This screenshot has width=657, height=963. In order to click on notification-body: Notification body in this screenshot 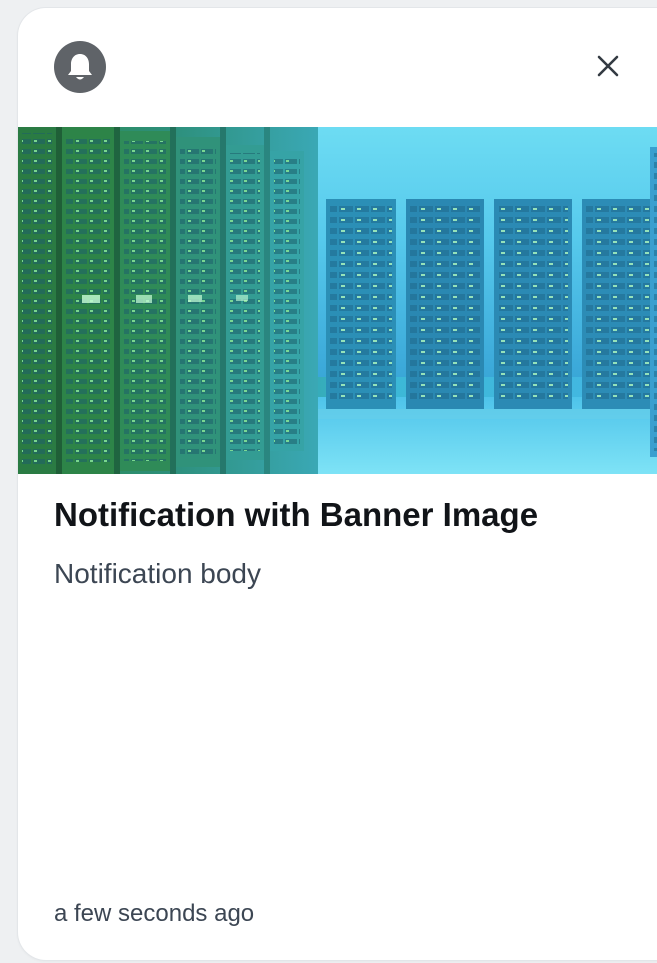, I will do `click(158, 573)`.